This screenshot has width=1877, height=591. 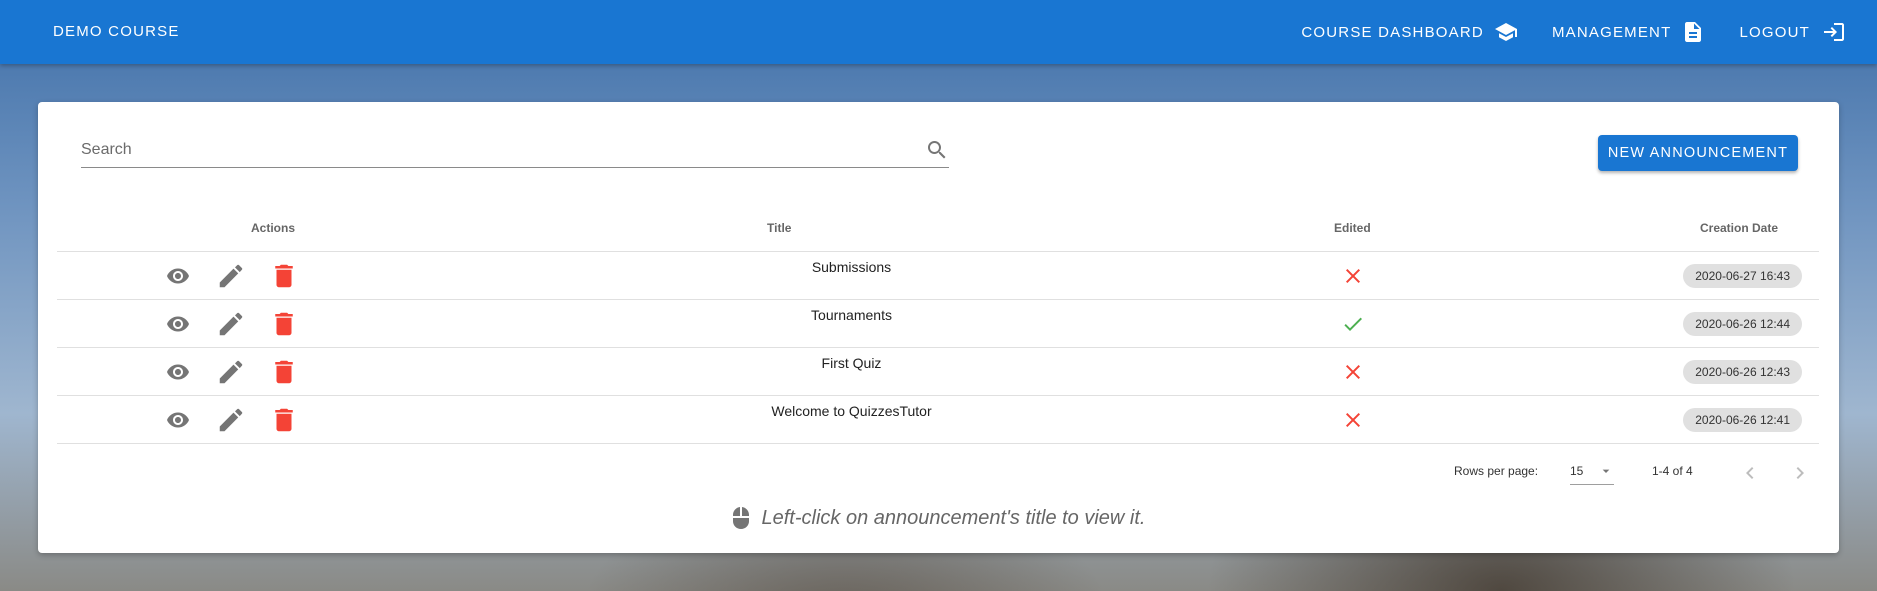 I want to click on announcement-title: First Quiz, so click(x=851, y=363).